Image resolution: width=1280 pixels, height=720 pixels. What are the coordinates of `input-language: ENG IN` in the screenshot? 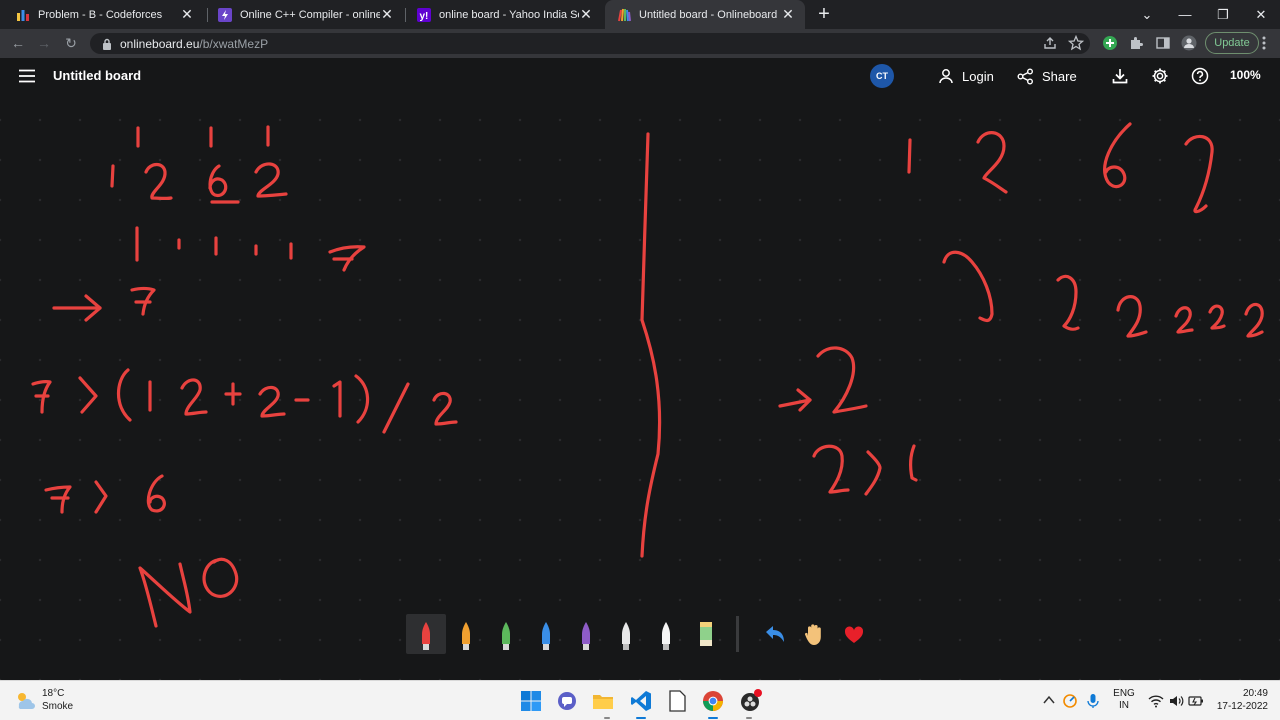 It's located at (1124, 704).